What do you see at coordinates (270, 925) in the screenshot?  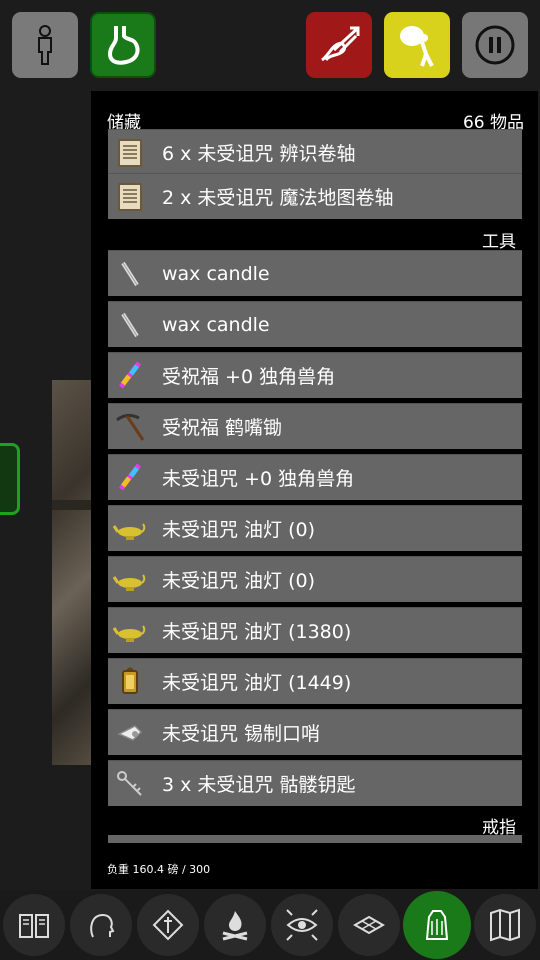 I see `bottom-toolbar` at bounding box center [270, 925].